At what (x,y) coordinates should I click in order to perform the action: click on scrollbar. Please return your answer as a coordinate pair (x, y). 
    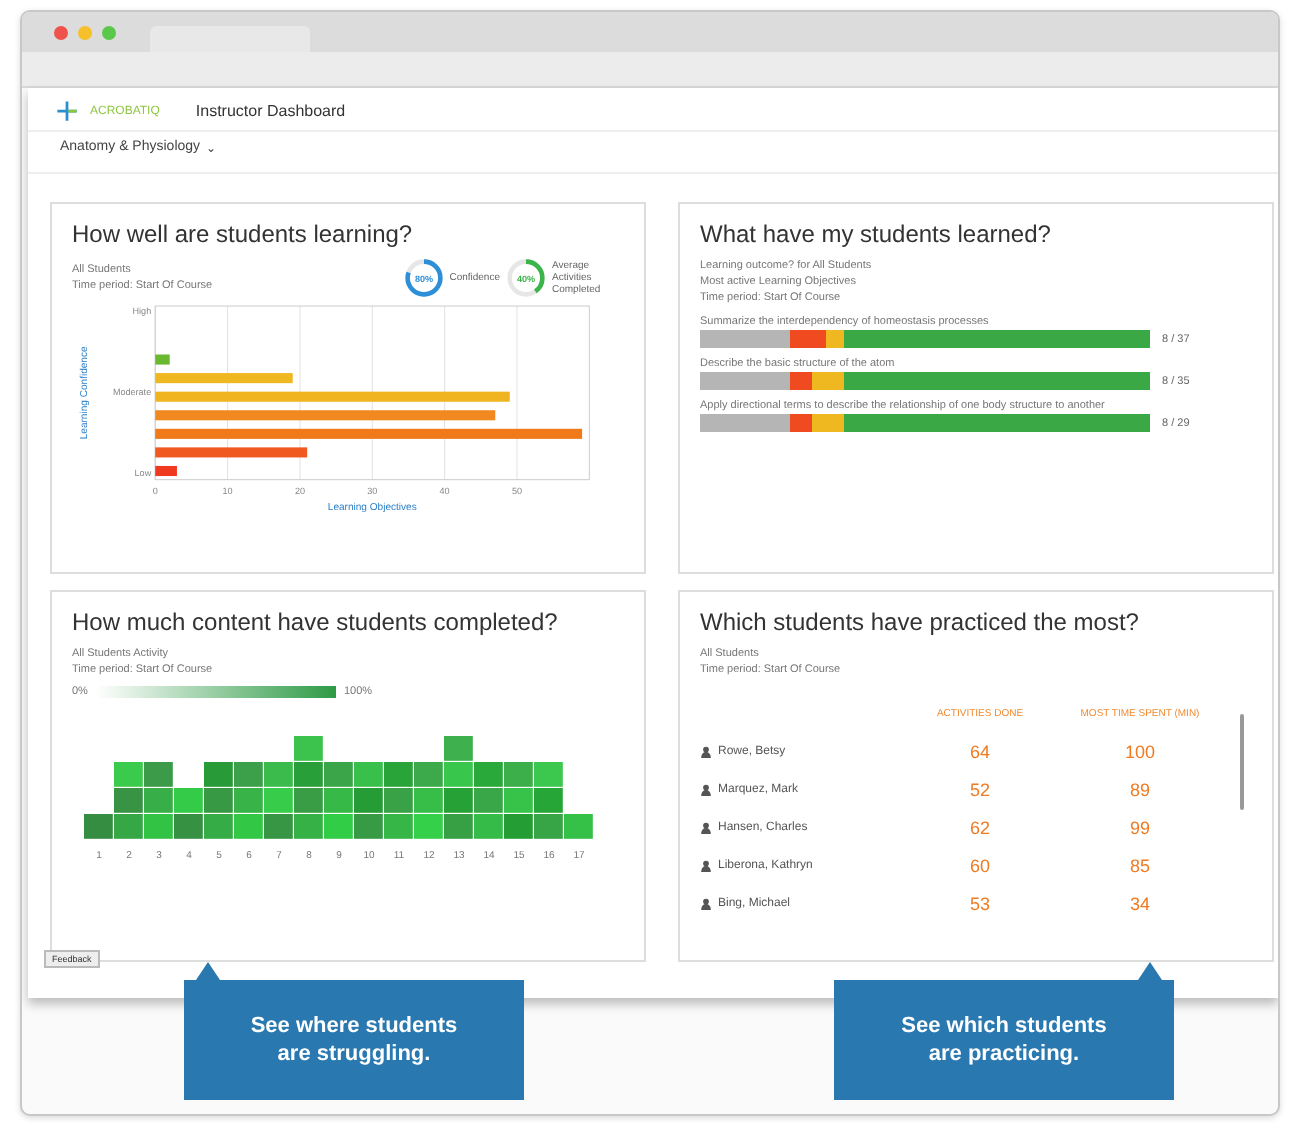
    Looking at the image, I should click on (1242, 762).